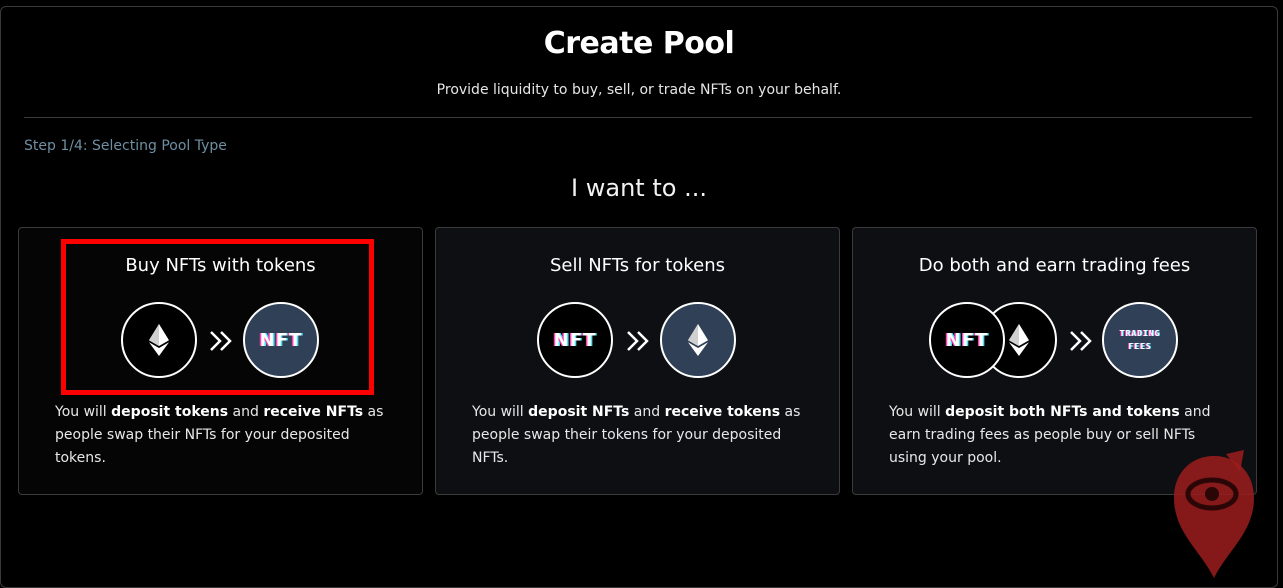 The height and width of the screenshot is (588, 1283). I want to click on card-title: Buy NFTs with tokens, so click(220, 265).